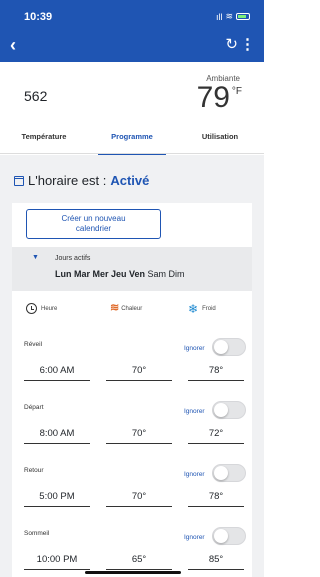 The image size is (320, 577). I want to click on schedule-status: L'horaire est : Activé, so click(81, 180).